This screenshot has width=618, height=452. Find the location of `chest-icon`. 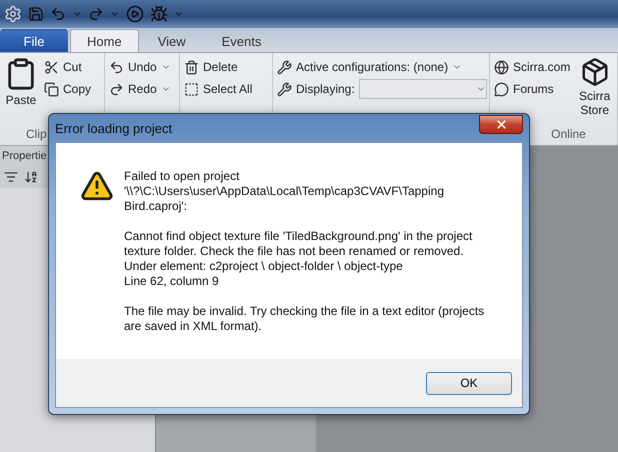

chest-icon is located at coordinates (595, 72).